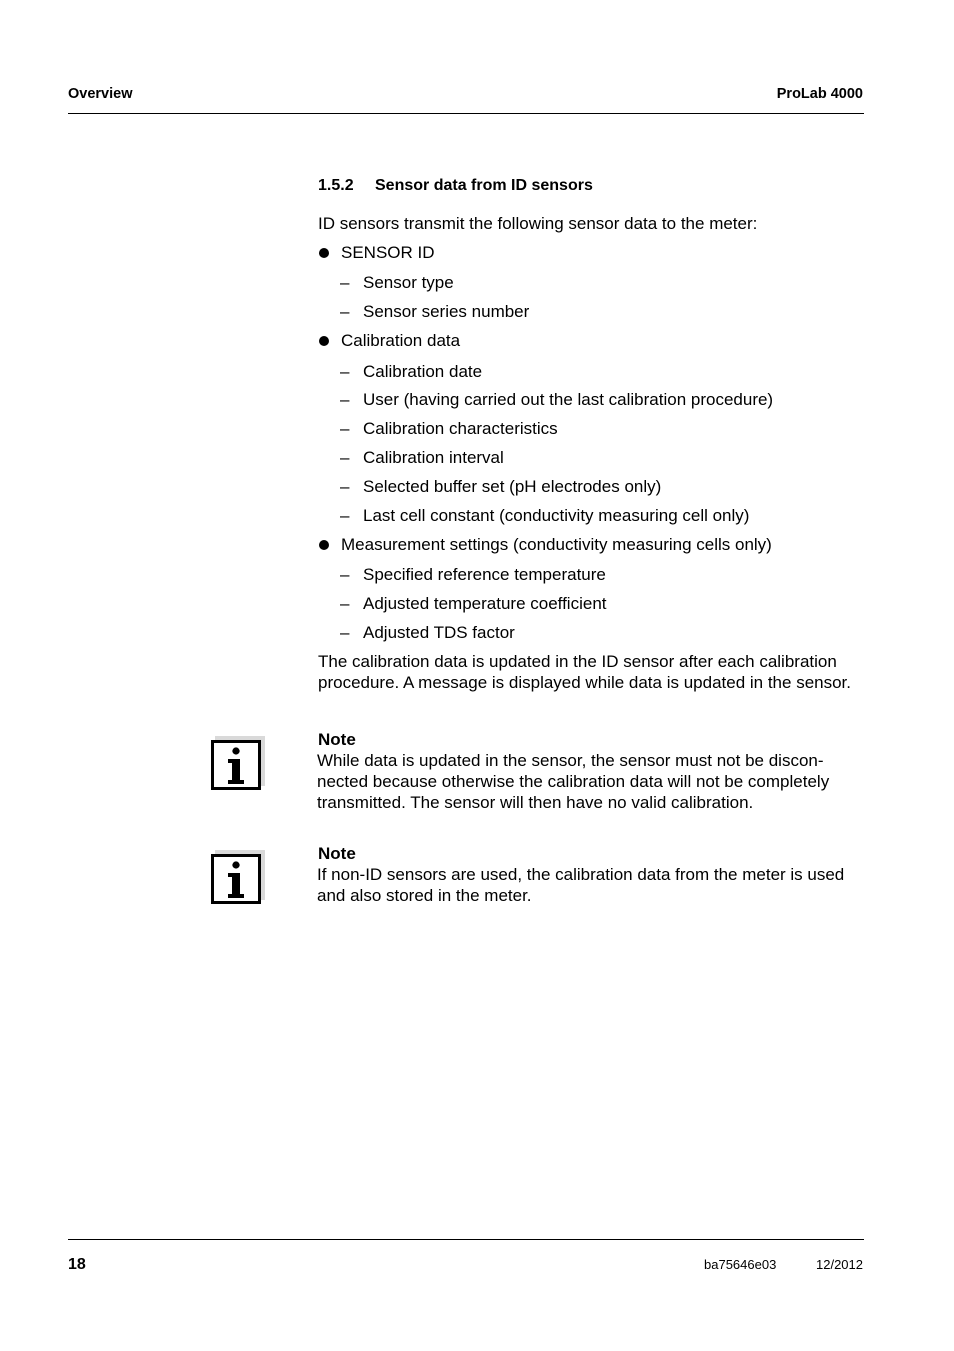 The image size is (954, 1351). I want to click on list-item: Calibration date, so click(423, 371).